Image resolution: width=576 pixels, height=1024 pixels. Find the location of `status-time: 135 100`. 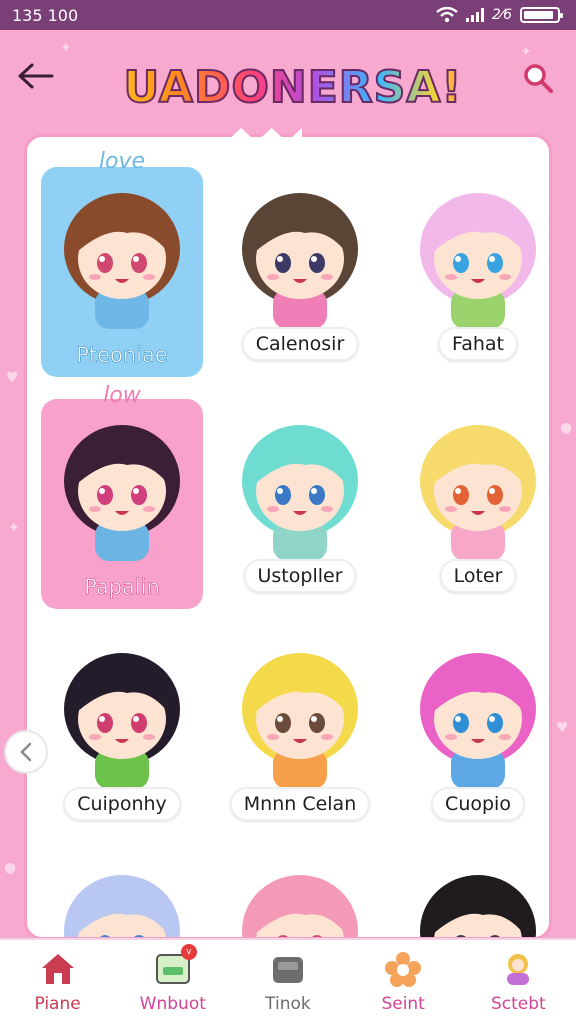

status-time: 135 100 is located at coordinates (45, 15).